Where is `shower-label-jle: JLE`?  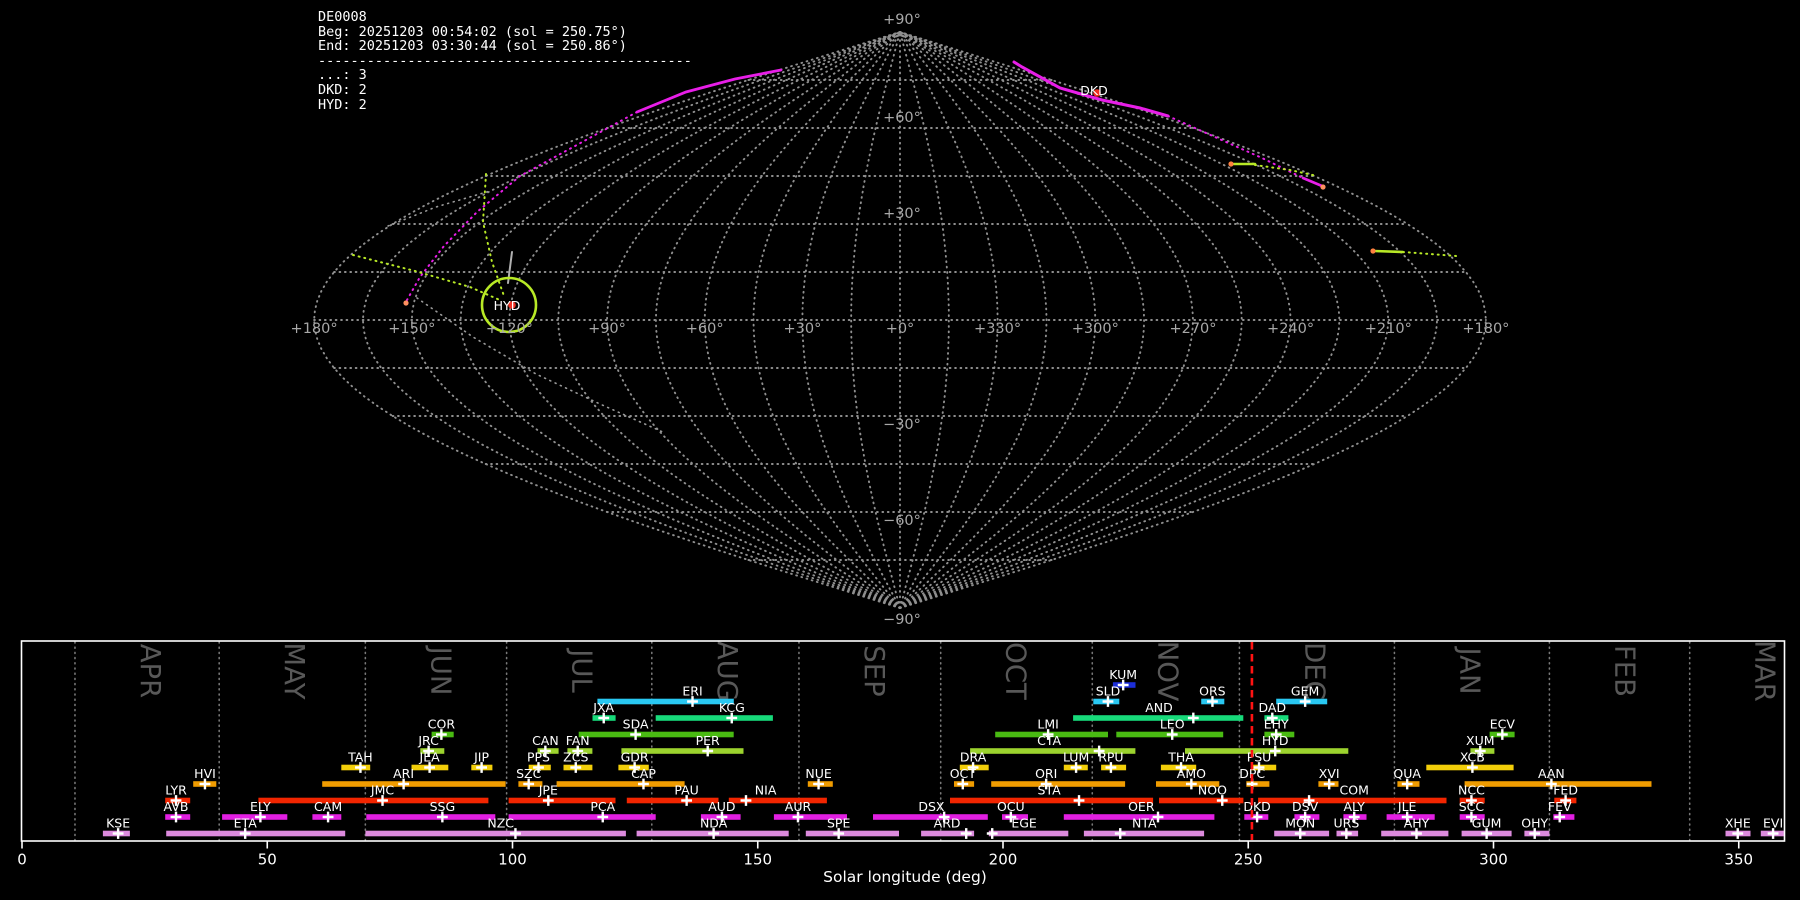 shower-label-jle: JLE is located at coordinates (1407, 806).